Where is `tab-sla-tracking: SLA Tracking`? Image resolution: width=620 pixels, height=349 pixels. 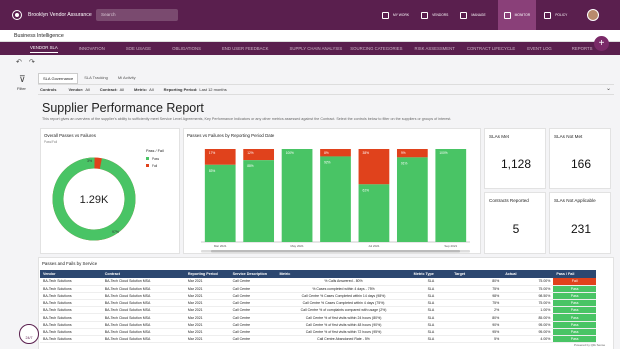
tab-sla-tracking: SLA Tracking is located at coordinates (96, 78).